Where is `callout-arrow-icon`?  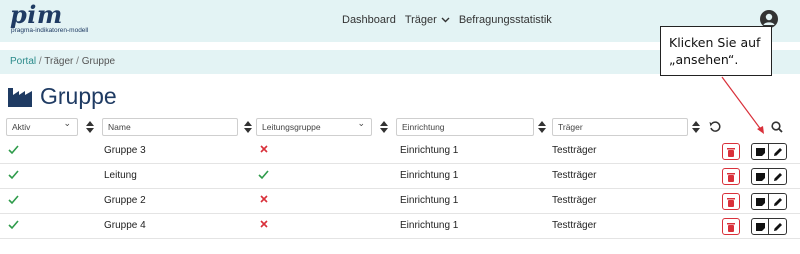 callout-arrow-icon is located at coordinates (742, 105).